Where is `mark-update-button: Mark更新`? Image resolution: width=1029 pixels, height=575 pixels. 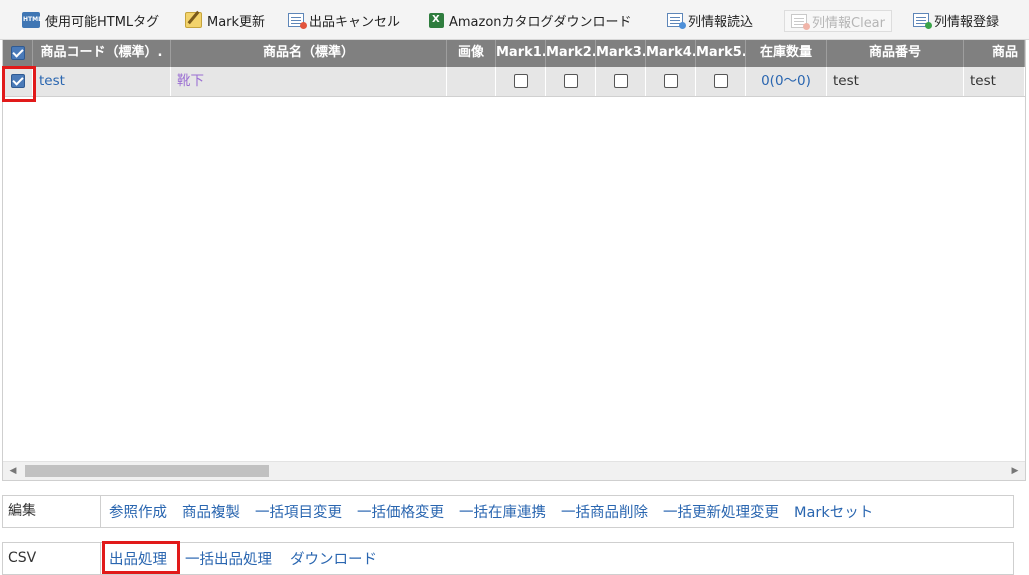
mark-update-button: Mark更新 is located at coordinates (225, 20).